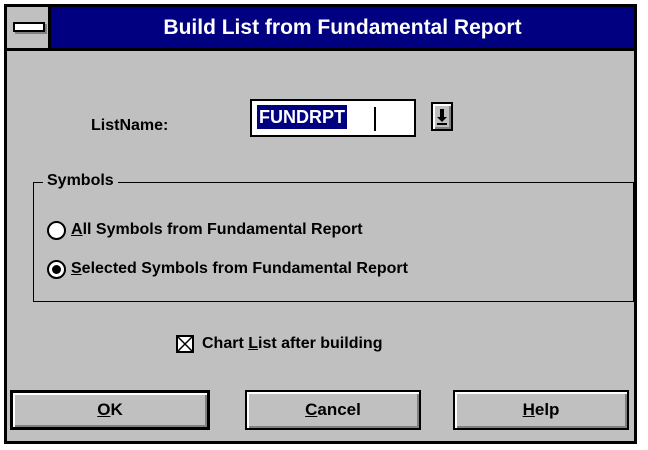 The height and width of the screenshot is (450, 648). What do you see at coordinates (130, 125) in the screenshot?
I see `listname-label: ListName:` at bounding box center [130, 125].